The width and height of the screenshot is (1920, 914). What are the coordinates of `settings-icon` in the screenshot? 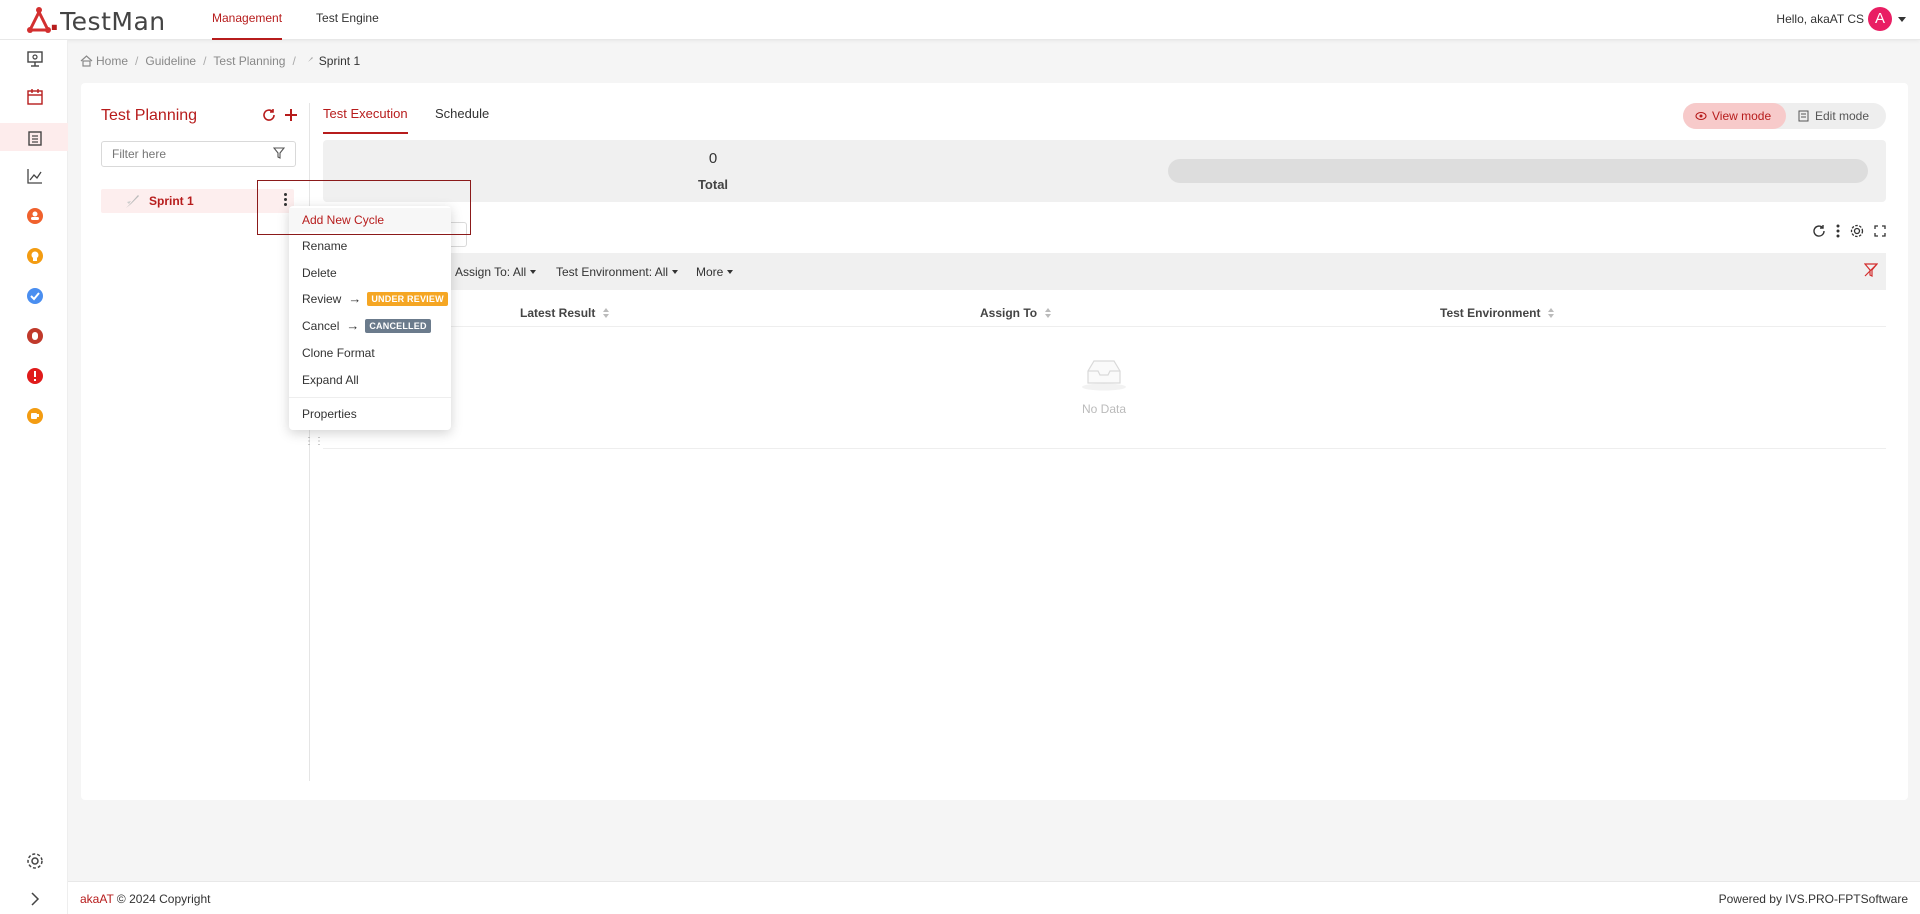 It's located at (1857, 231).